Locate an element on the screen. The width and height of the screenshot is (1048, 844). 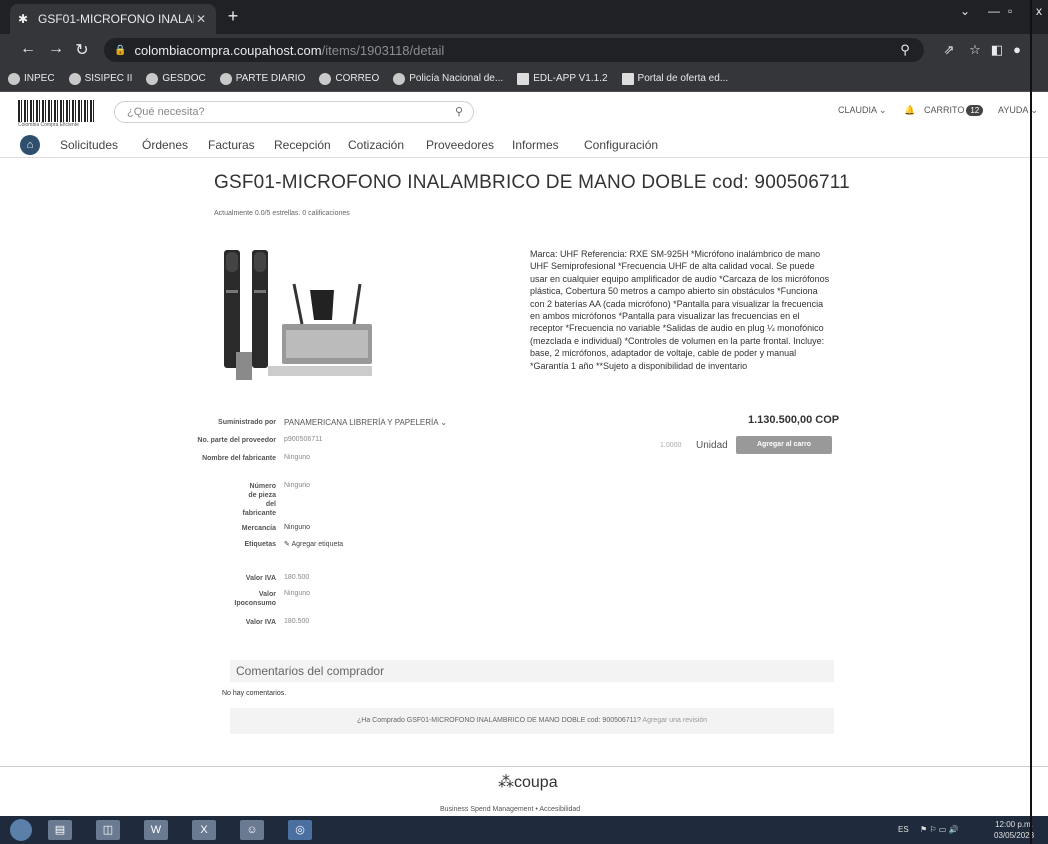
bookmark-sisipec: SISIPEC II is located at coordinates (100, 78).